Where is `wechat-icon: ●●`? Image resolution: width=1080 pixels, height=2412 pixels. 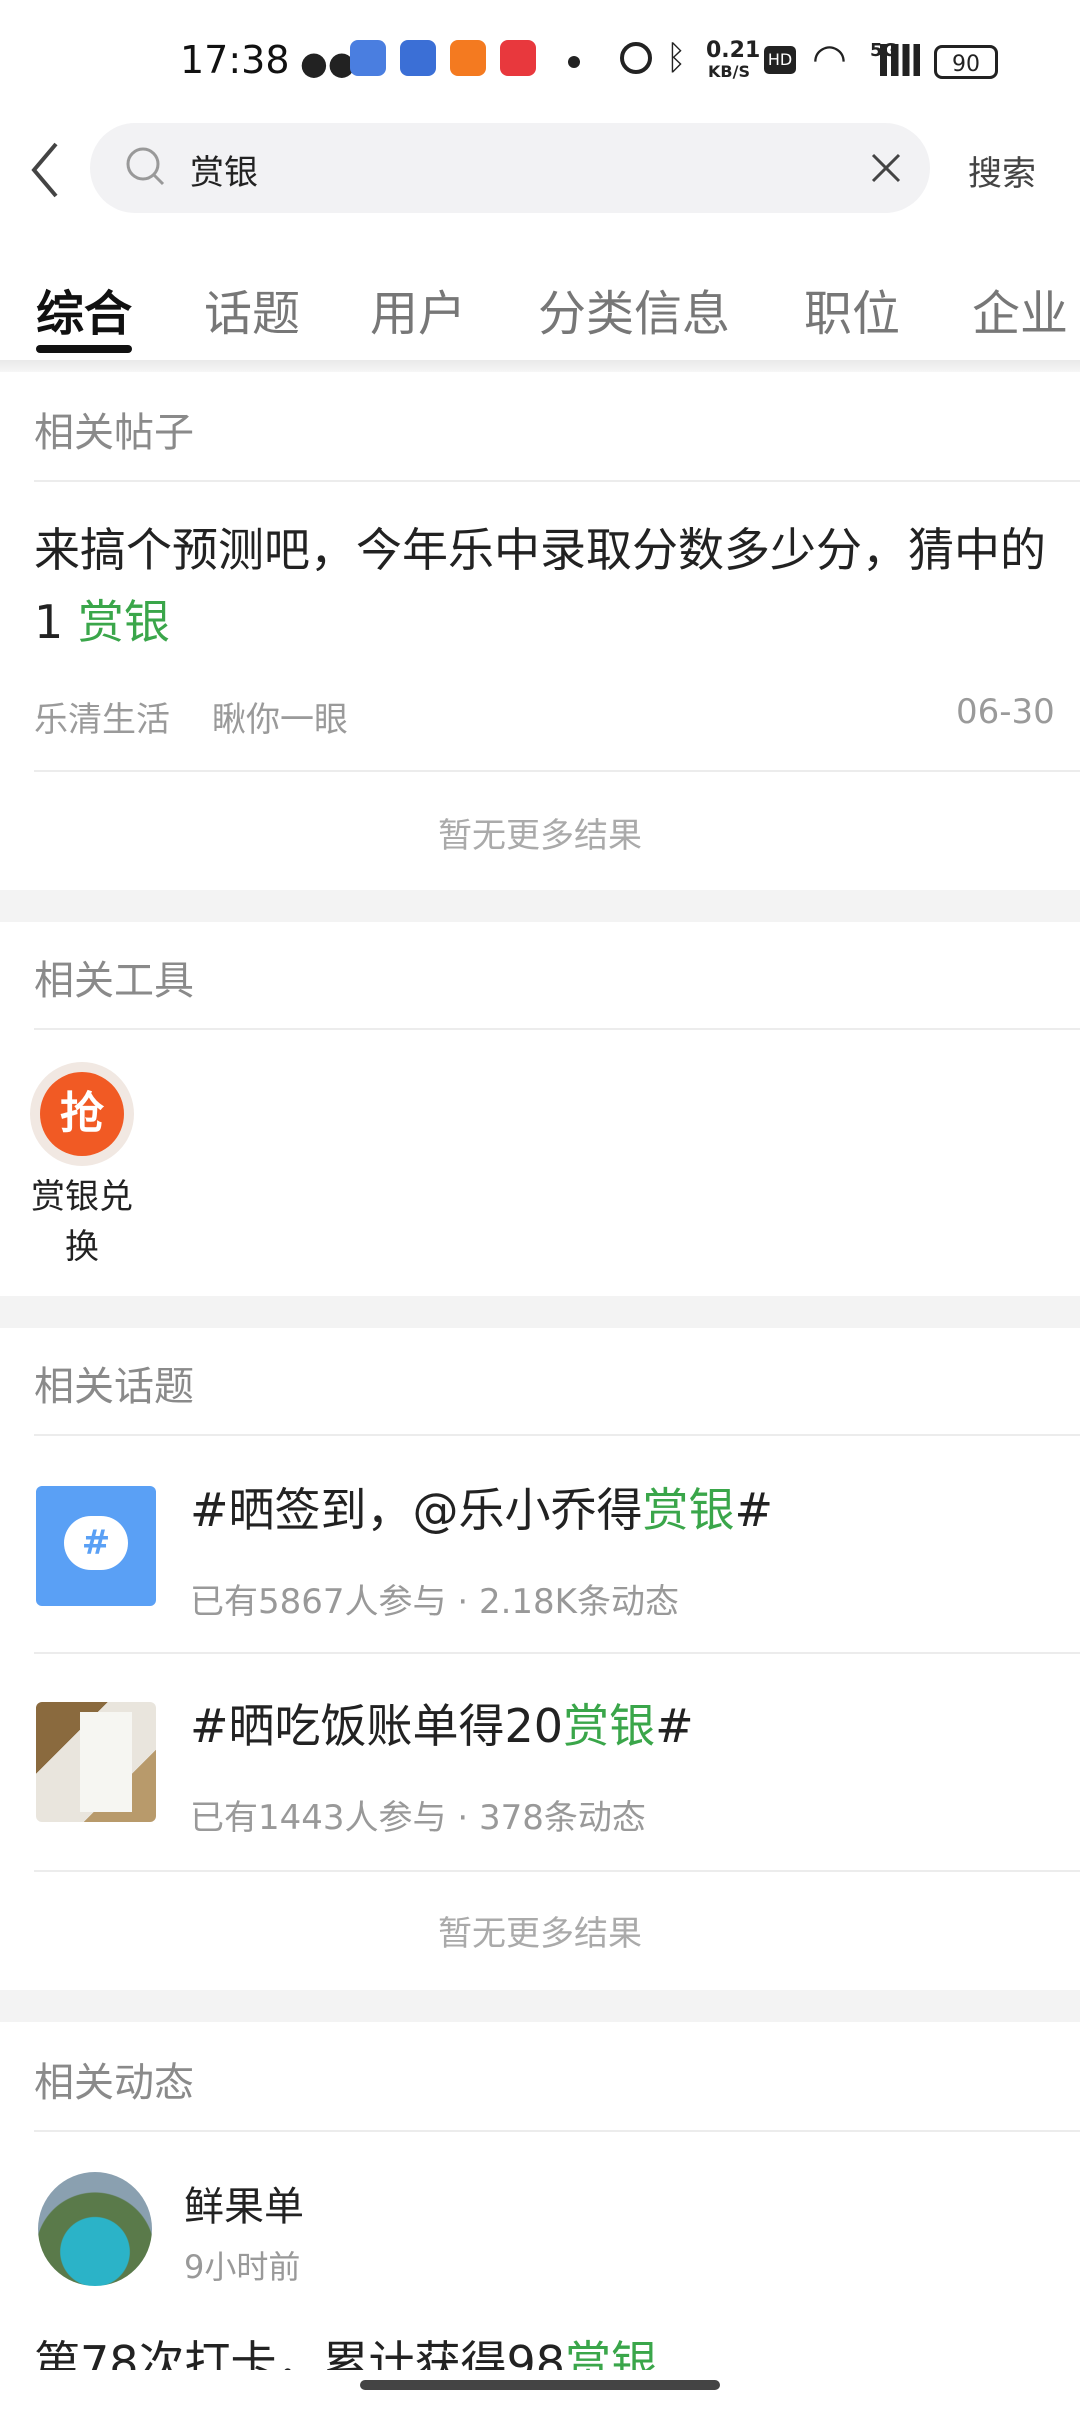
wechat-icon: ●● is located at coordinates (328, 63).